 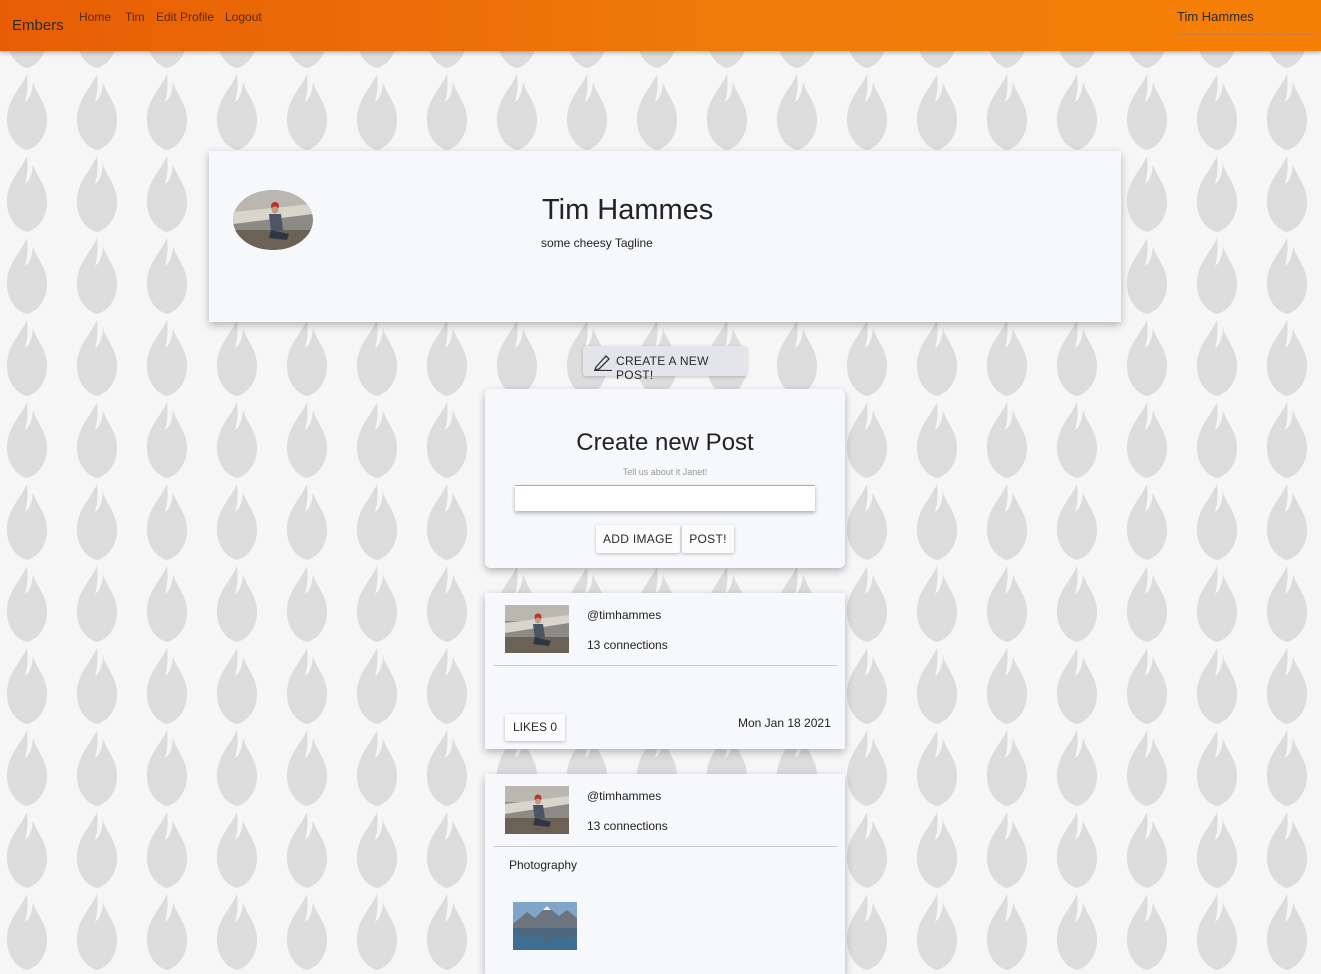 I want to click on create-new-post-button: CREATE A NEW POST!, so click(x=665, y=364).